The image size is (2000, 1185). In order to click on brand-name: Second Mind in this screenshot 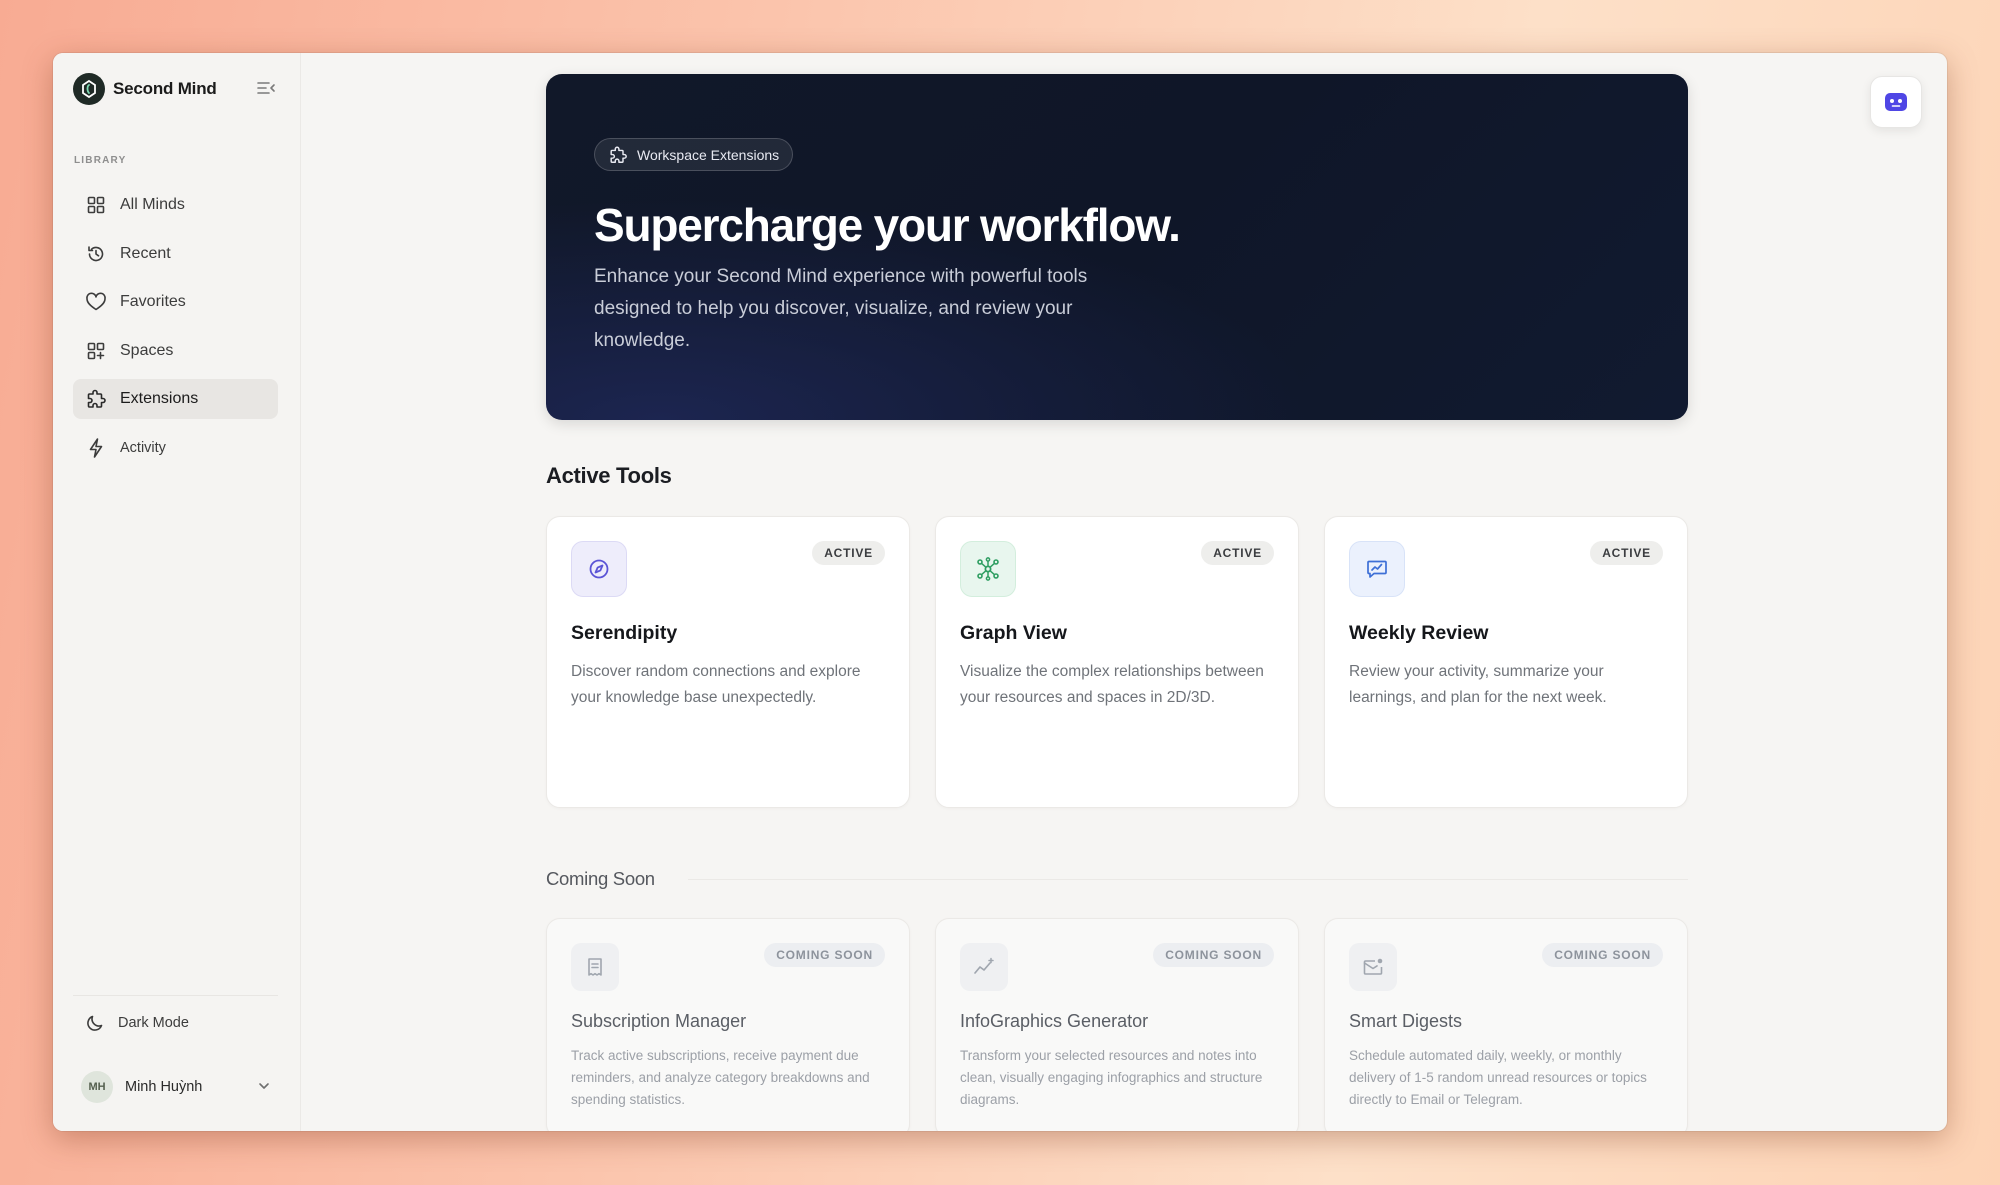, I will do `click(165, 88)`.